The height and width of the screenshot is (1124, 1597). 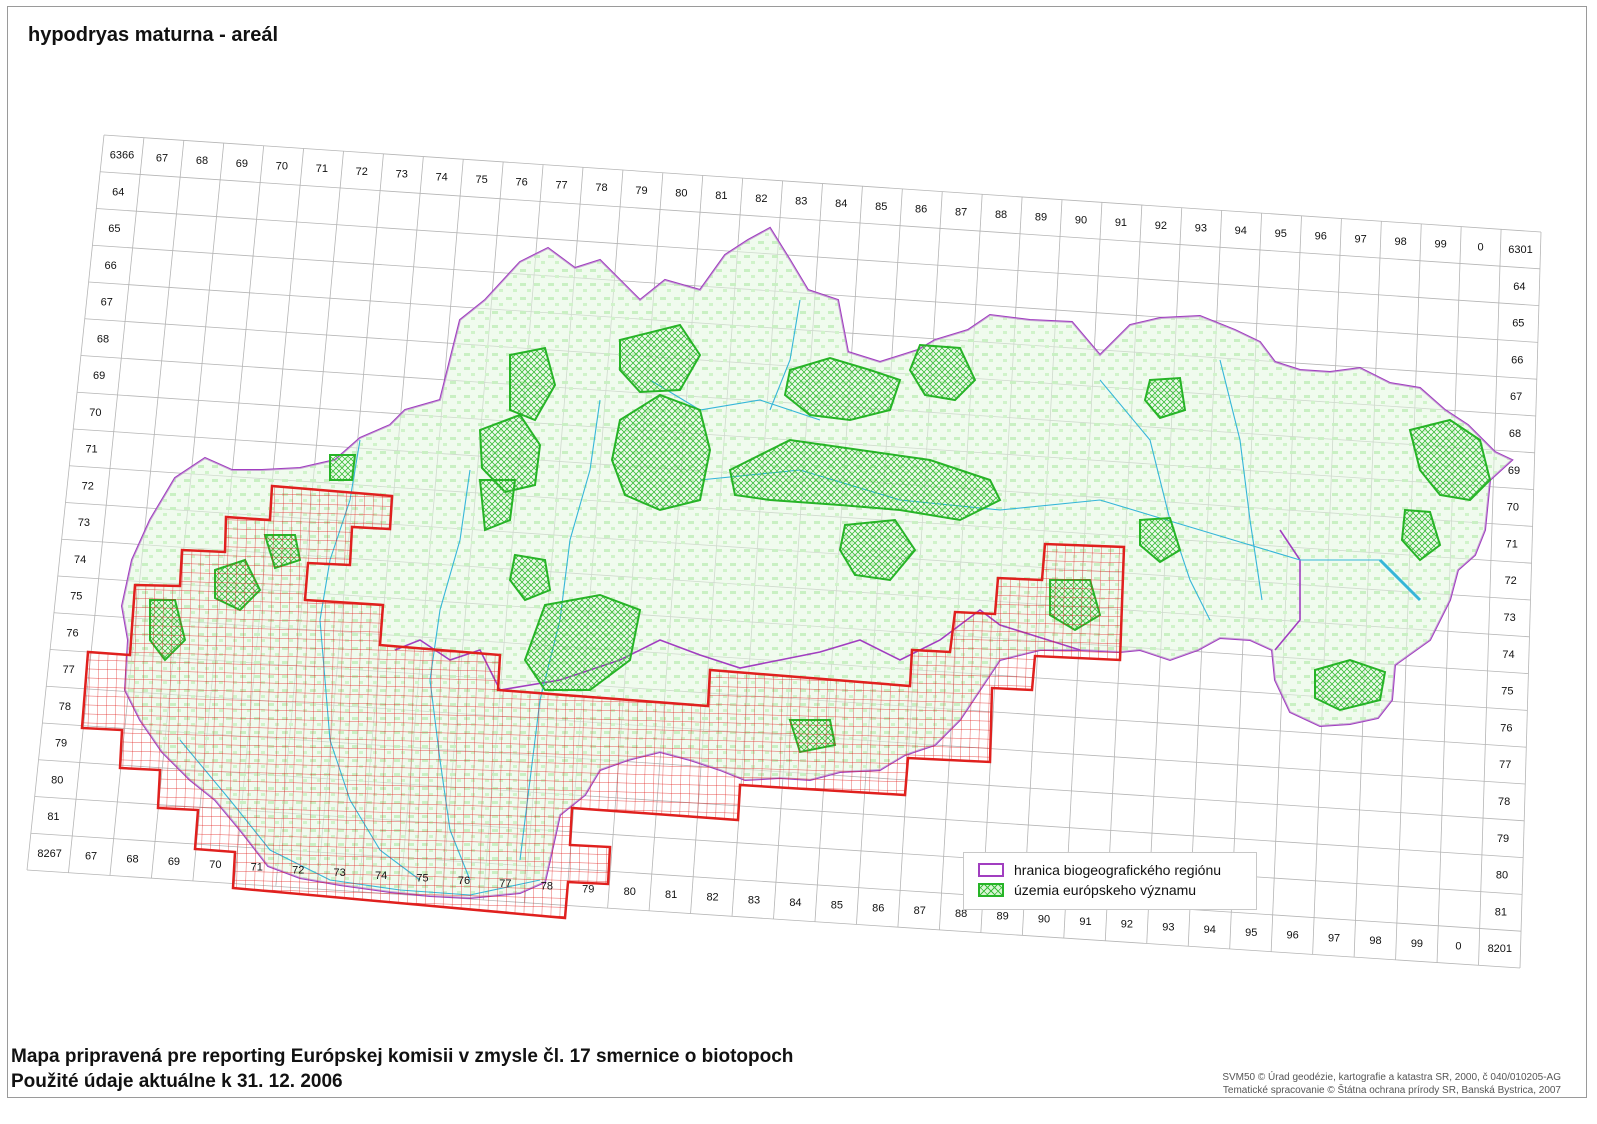 What do you see at coordinates (521, 183) in the screenshot?
I see `grid-label-top: 76` at bounding box center [521, 183].